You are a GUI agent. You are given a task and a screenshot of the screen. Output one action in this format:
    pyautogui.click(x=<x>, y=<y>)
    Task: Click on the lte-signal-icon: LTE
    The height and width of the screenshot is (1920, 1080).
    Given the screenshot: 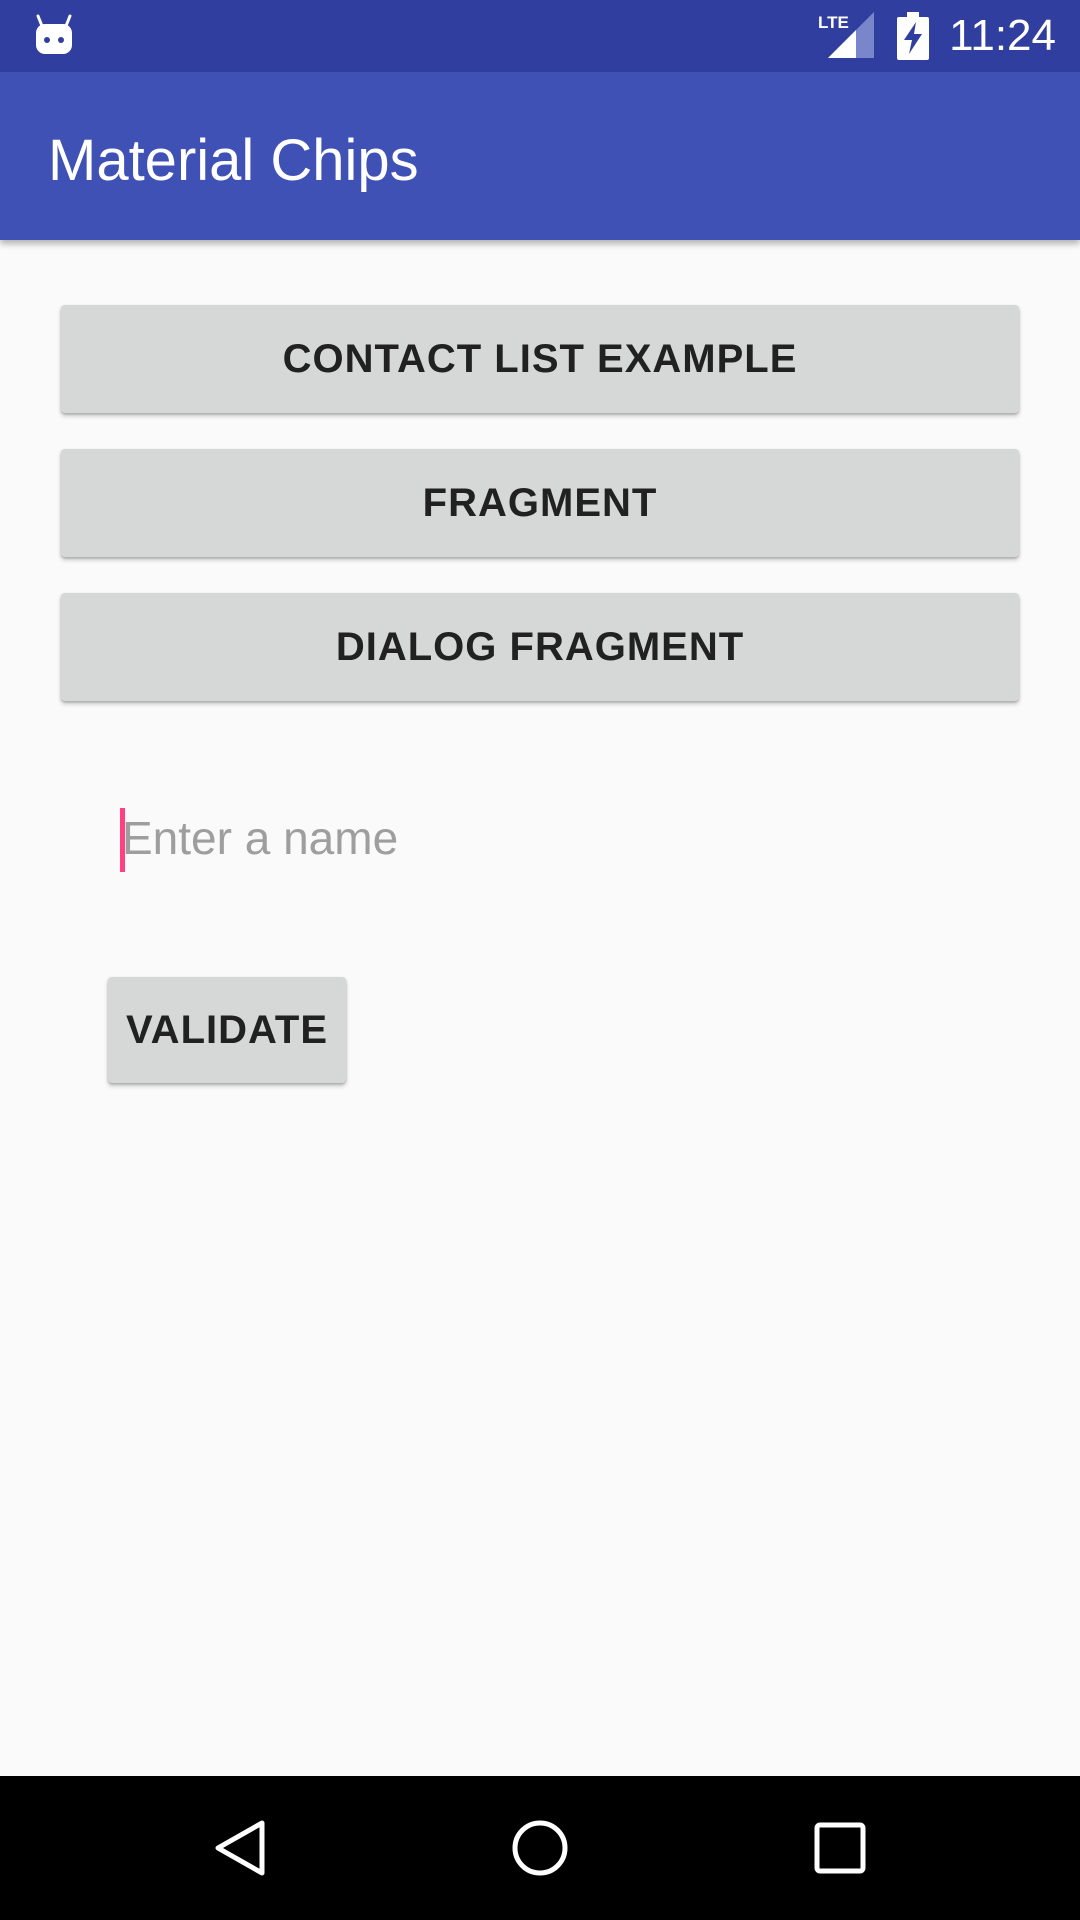 What is the action you would take?
    pyautogui.click(x=846, y=35)
    